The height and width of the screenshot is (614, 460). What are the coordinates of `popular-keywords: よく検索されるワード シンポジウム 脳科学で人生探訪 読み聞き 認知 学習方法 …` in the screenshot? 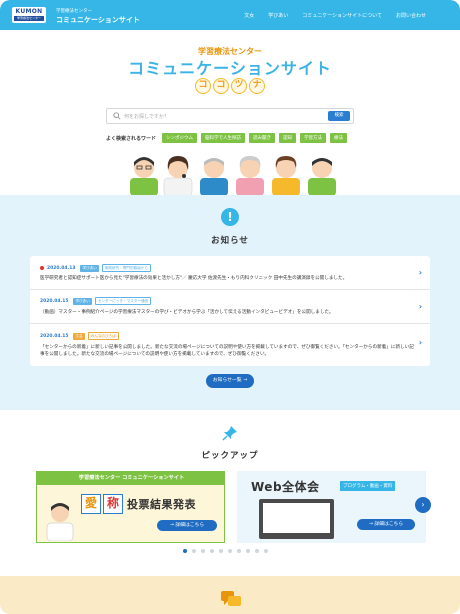 It's located at (227, 138).